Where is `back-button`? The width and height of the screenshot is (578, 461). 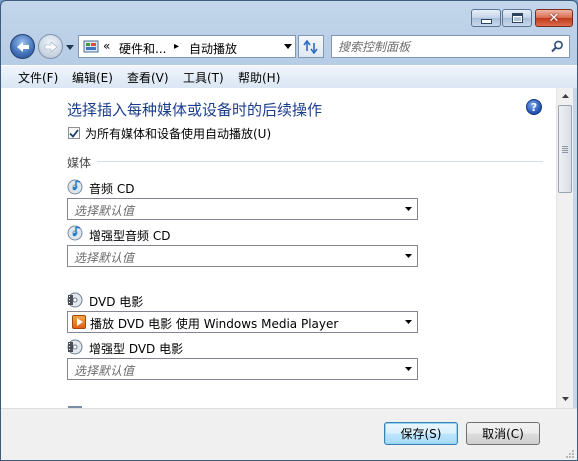 back-button is located at coordinates (22, 46).